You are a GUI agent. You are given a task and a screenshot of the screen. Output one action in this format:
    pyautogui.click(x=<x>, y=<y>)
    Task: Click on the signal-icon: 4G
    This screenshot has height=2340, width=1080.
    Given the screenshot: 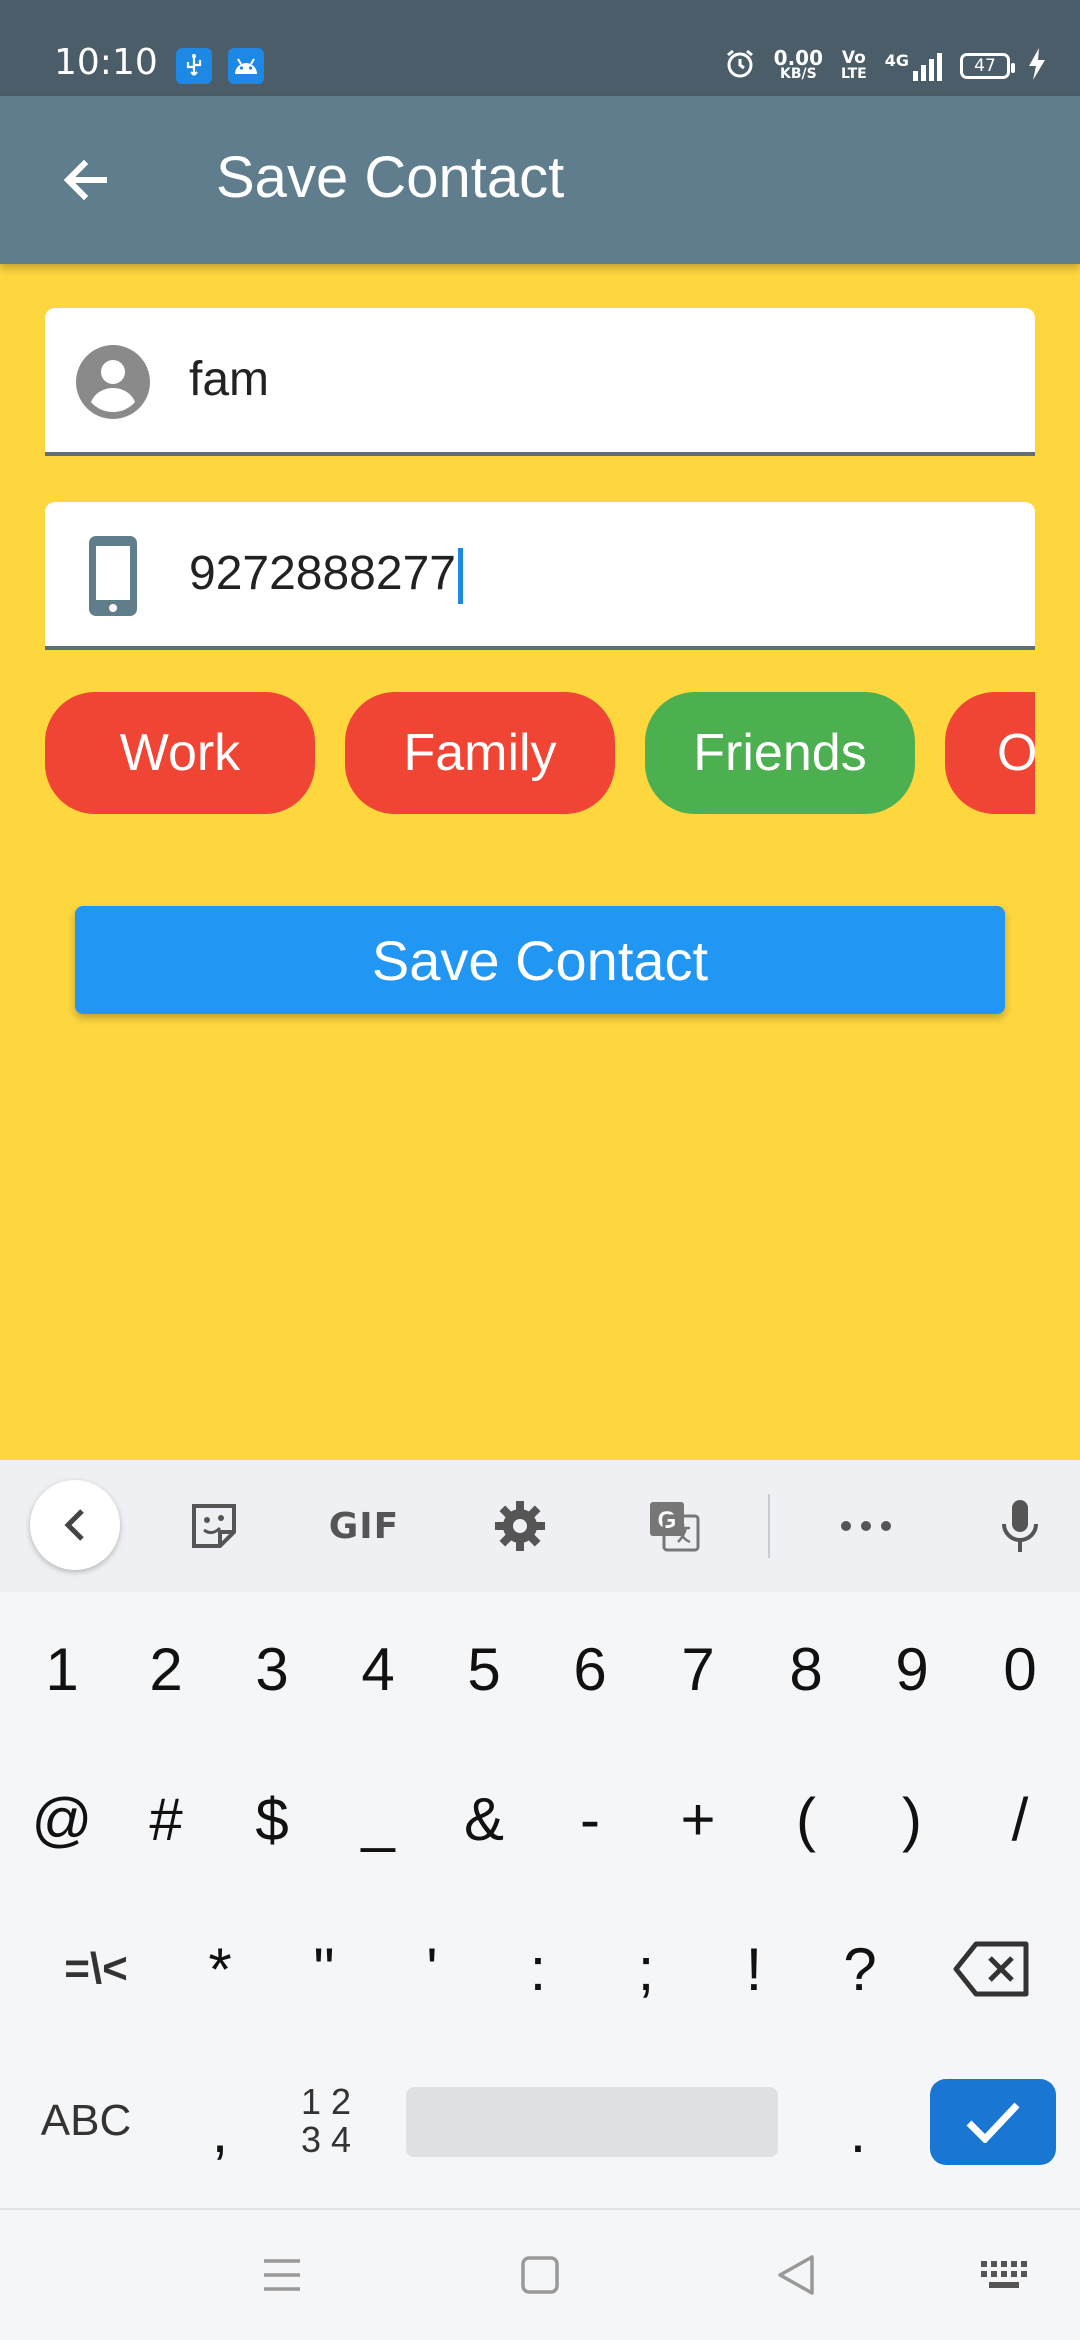 What is the action you would take?
    pyautogui.click(x=913, y=66)
    